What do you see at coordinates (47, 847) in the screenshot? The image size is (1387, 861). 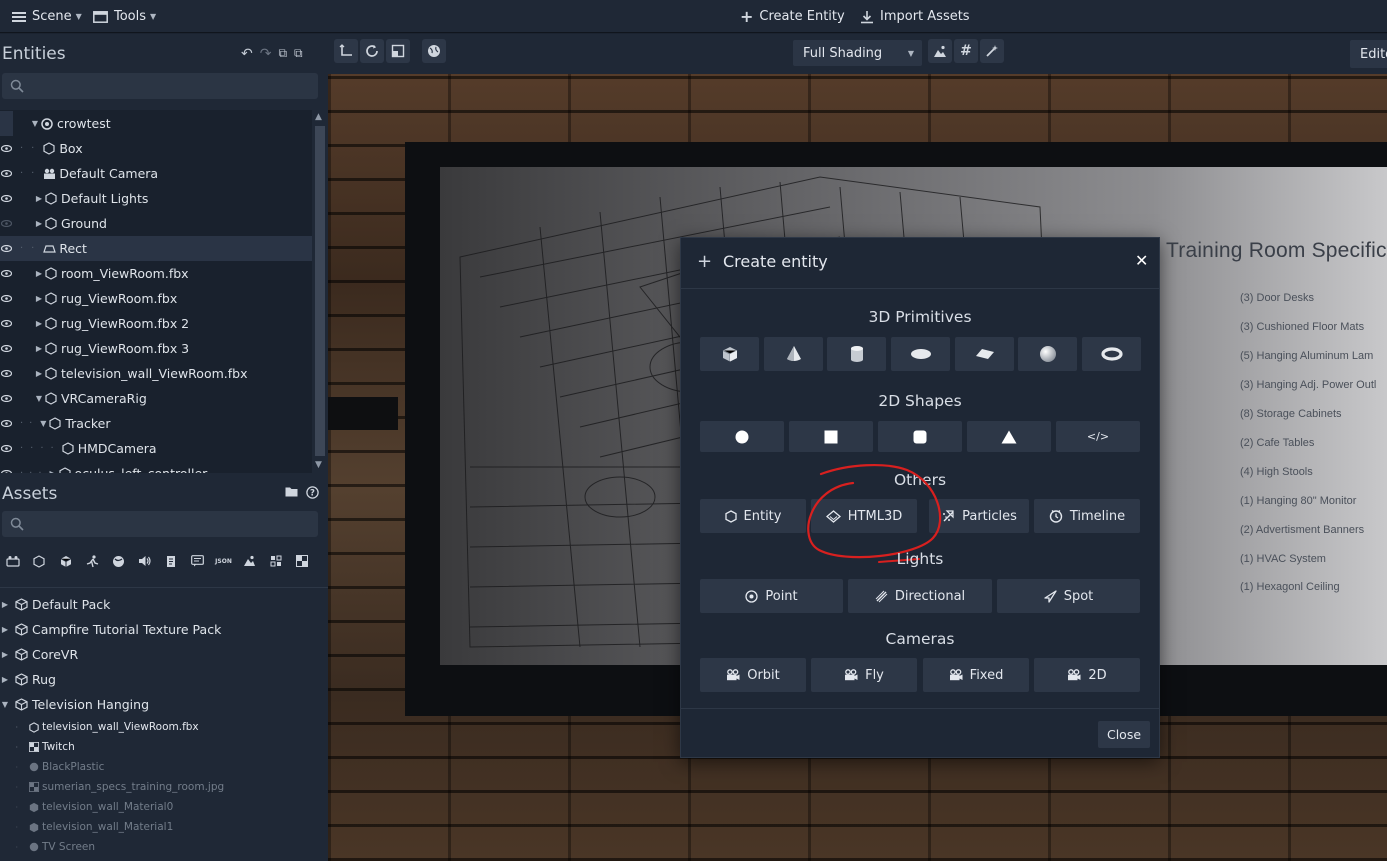 I see `asset-item: · TV Screen` at bounding box center [47, 847].